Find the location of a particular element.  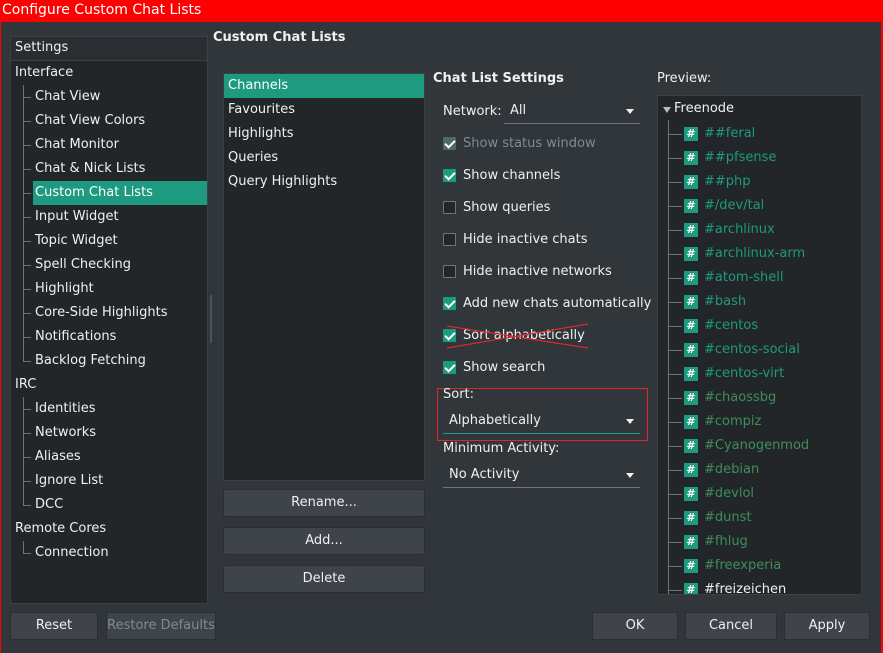

settings-tree-scrollbar is located at coordinates (211, 319).